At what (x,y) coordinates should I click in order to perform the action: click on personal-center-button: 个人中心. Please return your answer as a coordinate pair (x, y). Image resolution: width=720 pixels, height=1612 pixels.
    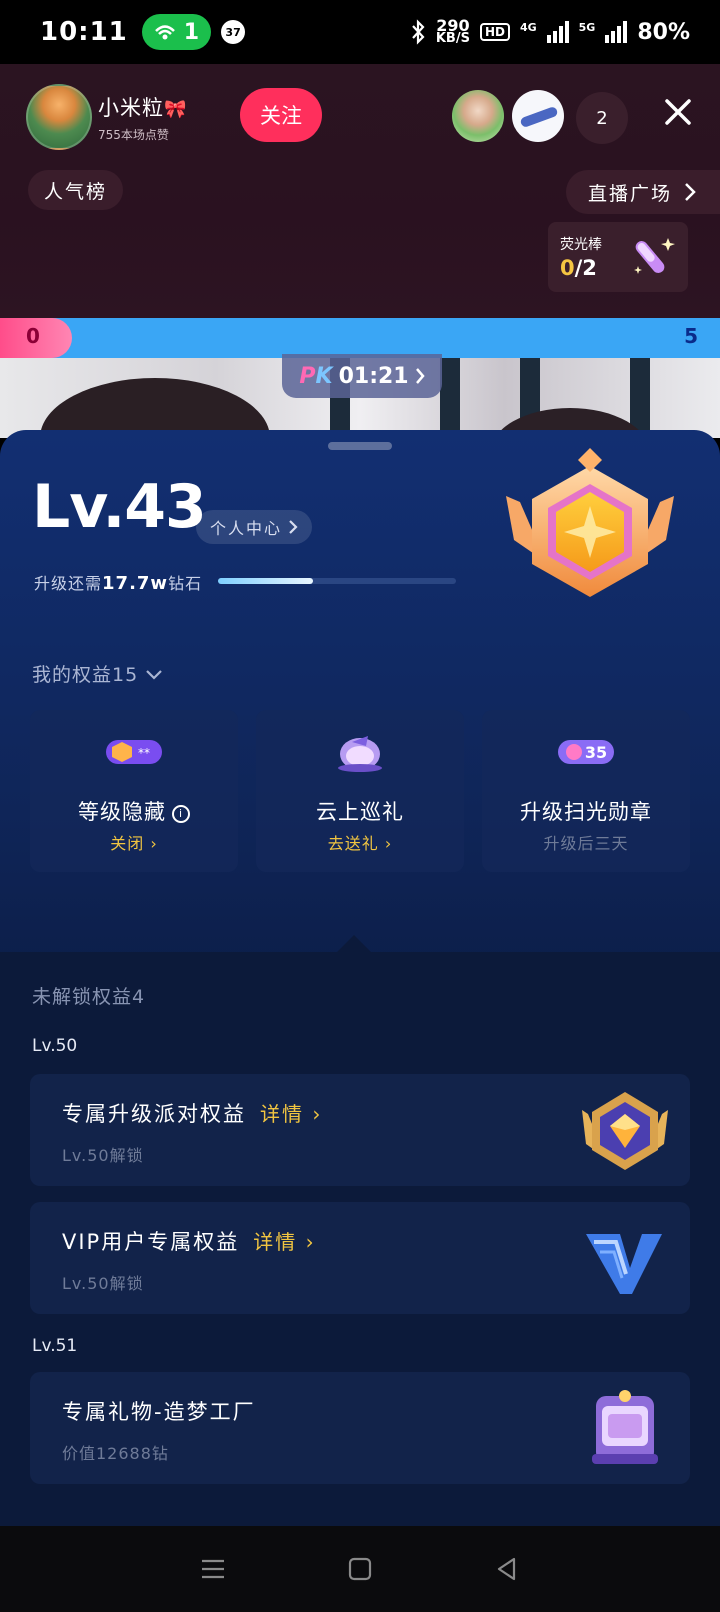
    Looking at the image, I should click on (254, 527).